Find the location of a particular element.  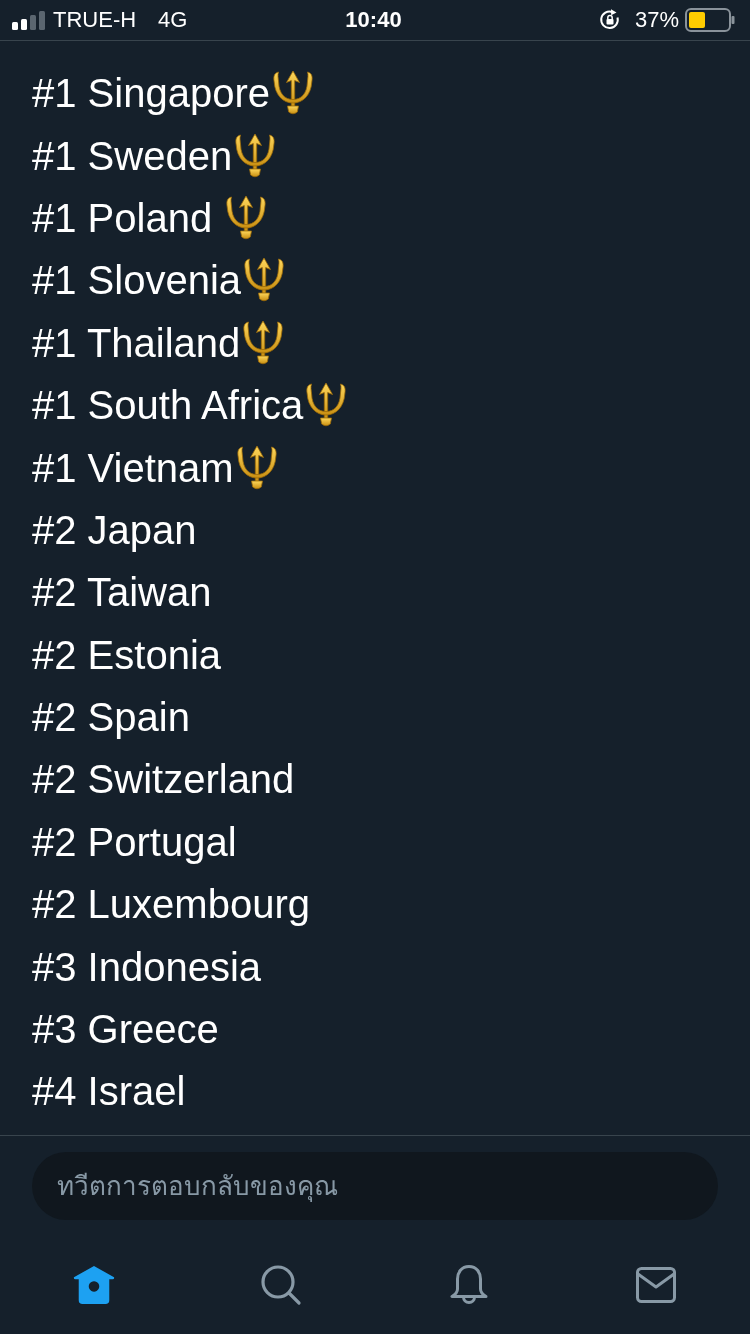

clock-text: 10:40 is located at coordinates (373, 20).